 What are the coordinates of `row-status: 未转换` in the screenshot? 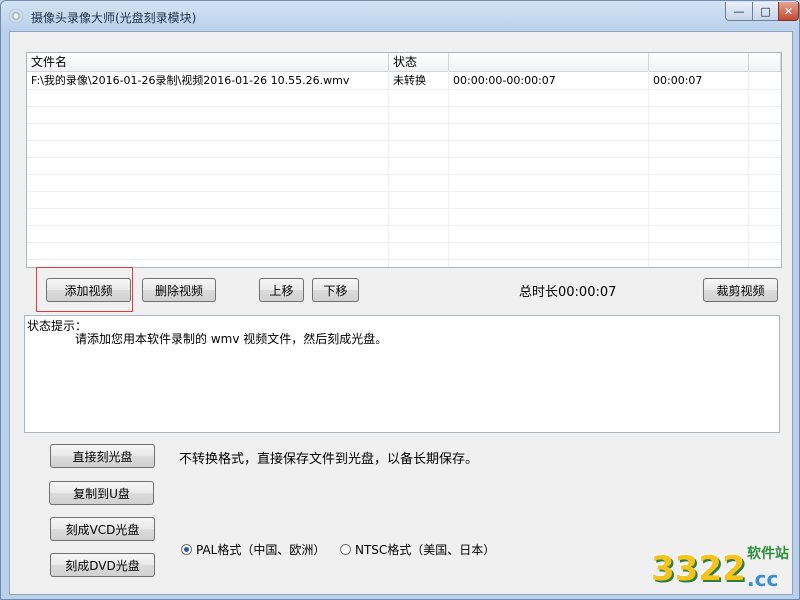 It's located at (409, 80).